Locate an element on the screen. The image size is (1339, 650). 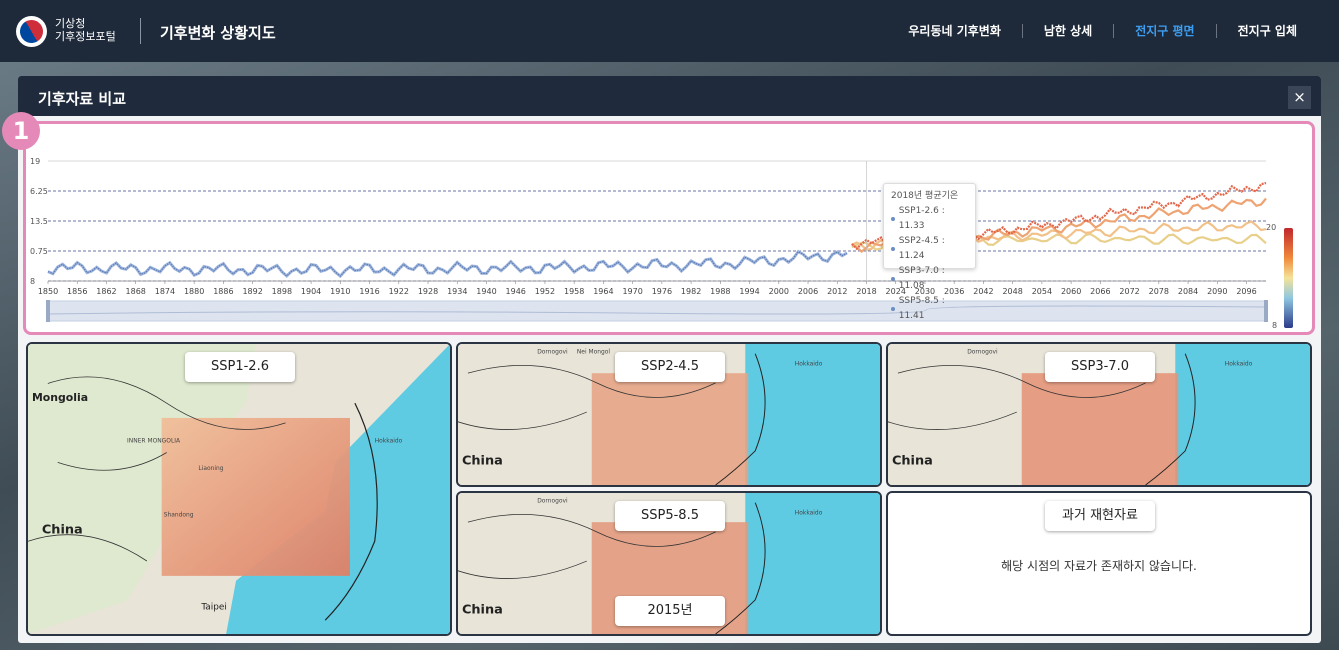
x-tick-label: 1940 is located at coordinates (486, 291).